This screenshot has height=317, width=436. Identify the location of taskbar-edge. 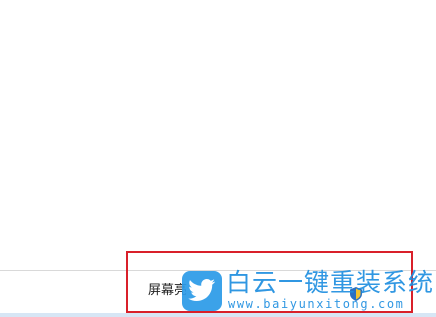
(218, 315).